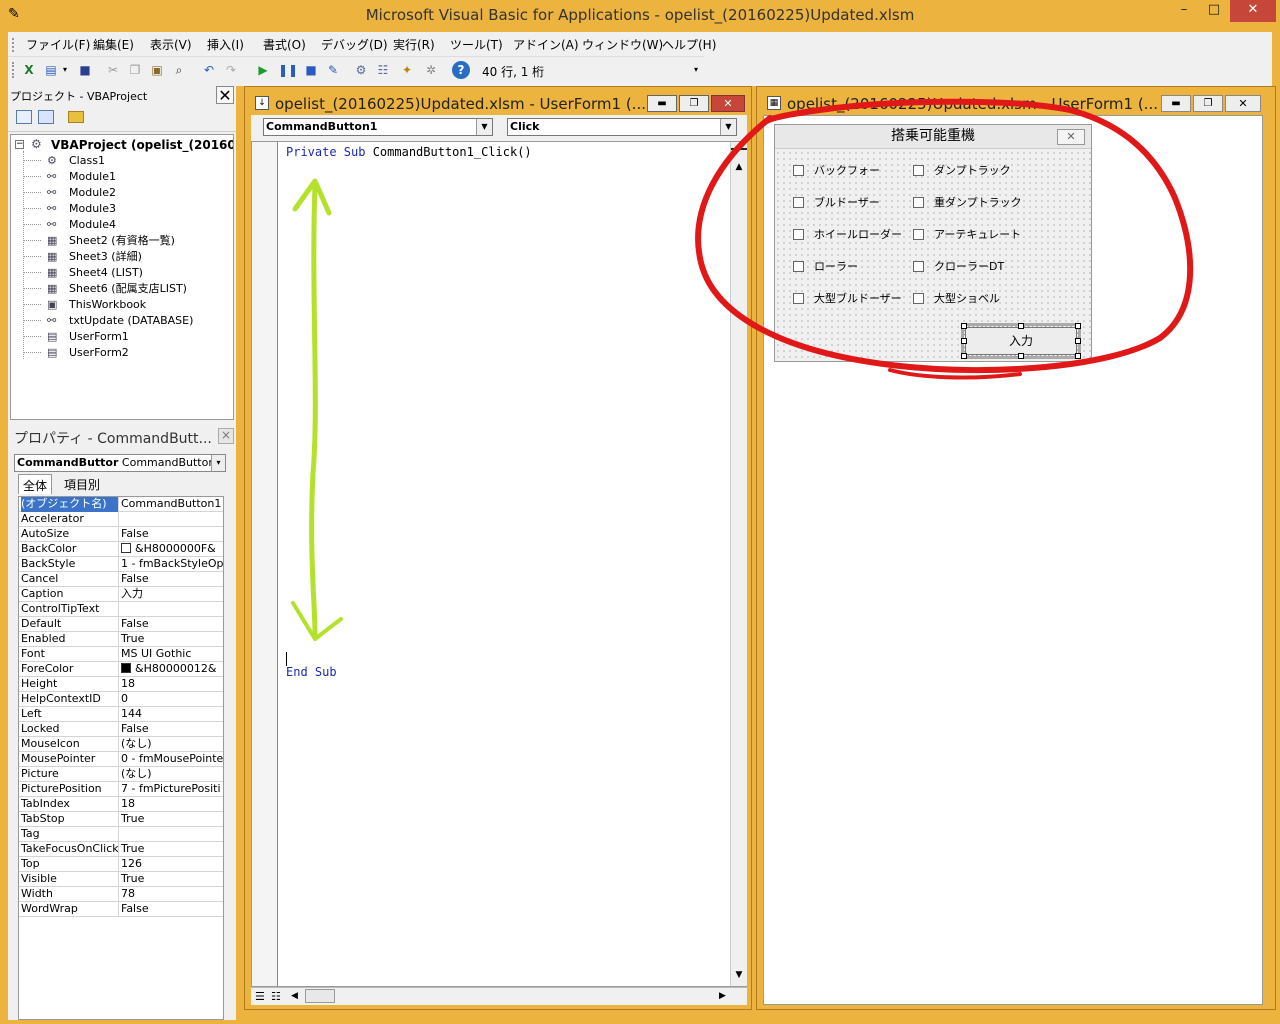  I want to click on property-value: 144, so click(172, 714).